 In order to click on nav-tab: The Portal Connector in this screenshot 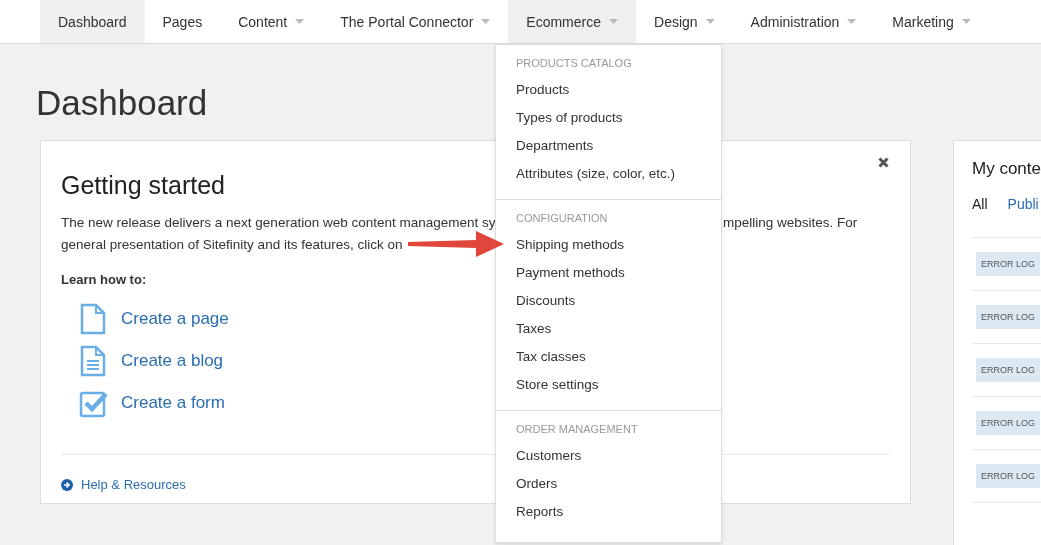, I will do `click(415, 21)`.